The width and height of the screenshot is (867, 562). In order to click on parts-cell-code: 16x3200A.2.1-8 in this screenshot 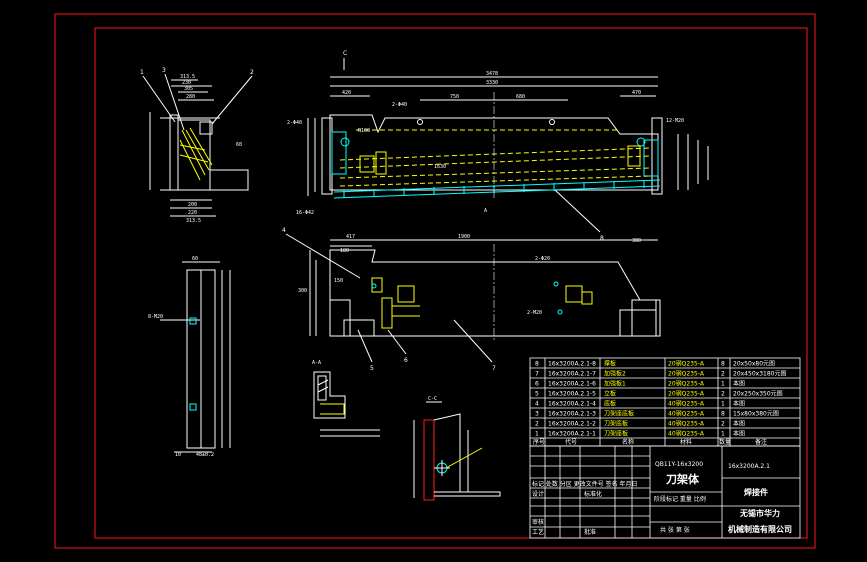, I will do `click(572, 364)`.